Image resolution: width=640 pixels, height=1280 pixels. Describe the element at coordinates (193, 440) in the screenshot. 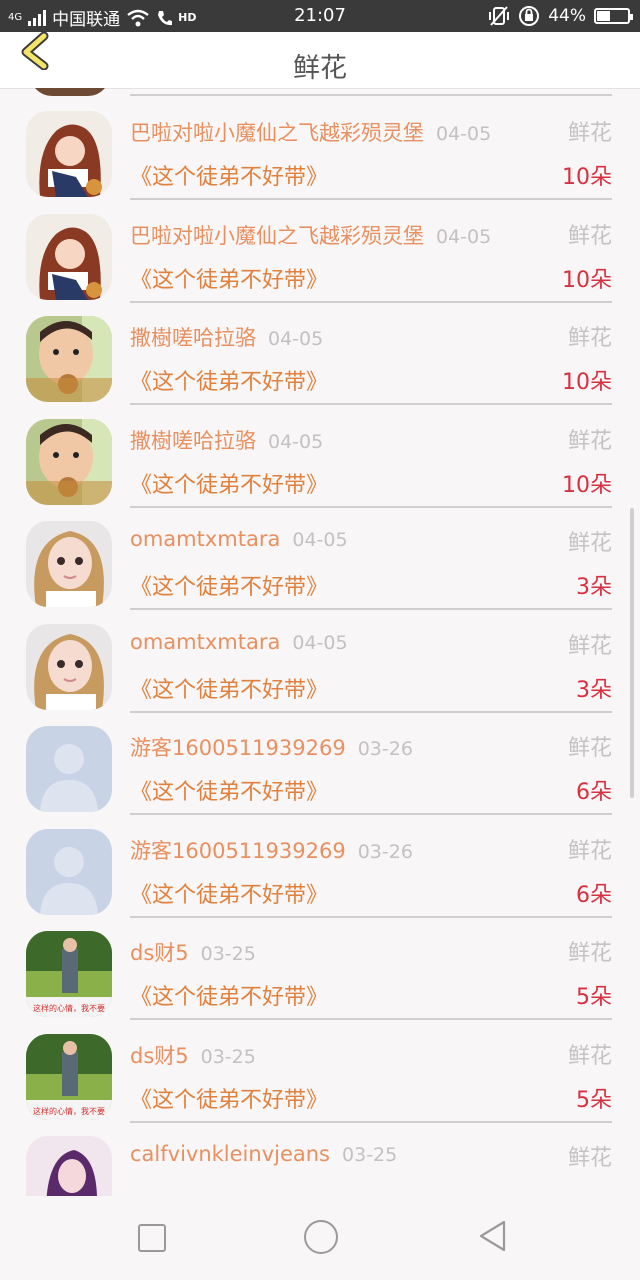

I see `user-name: 撒樹嗟哈拉骆` at that location.